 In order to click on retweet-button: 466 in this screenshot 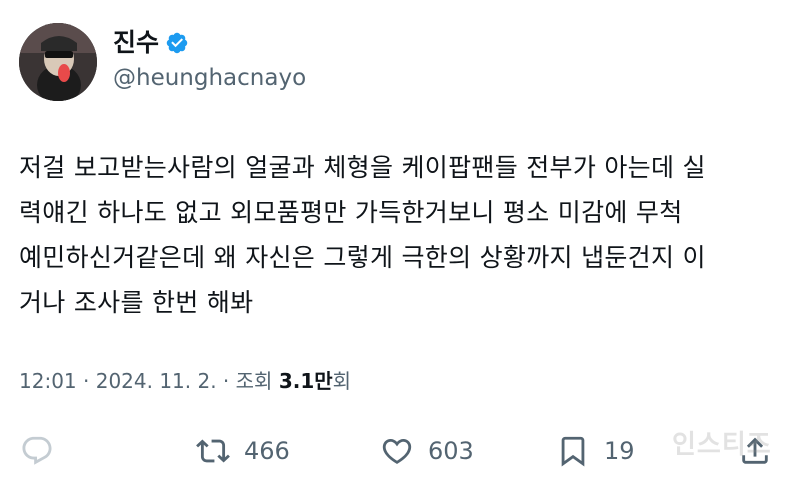, I will do `click(243, 451)`.